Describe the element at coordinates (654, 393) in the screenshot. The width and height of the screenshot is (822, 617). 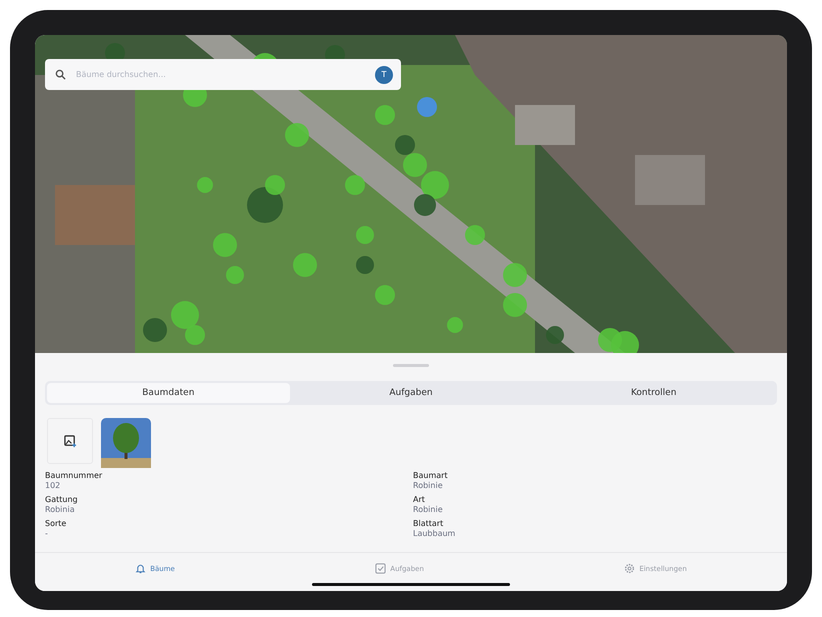
I see `tab: Kontrollen` at that location.